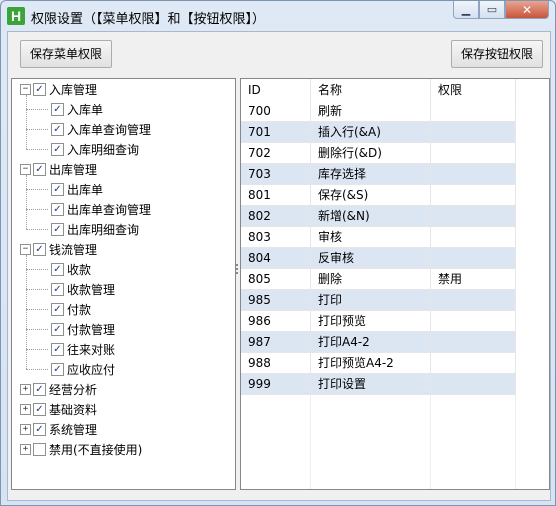  What do you see at coordinates (66, 54) in the screenshot?
I see `save-menu-permissions-button: 保存菜单权限` at bounding box center [66, 54].